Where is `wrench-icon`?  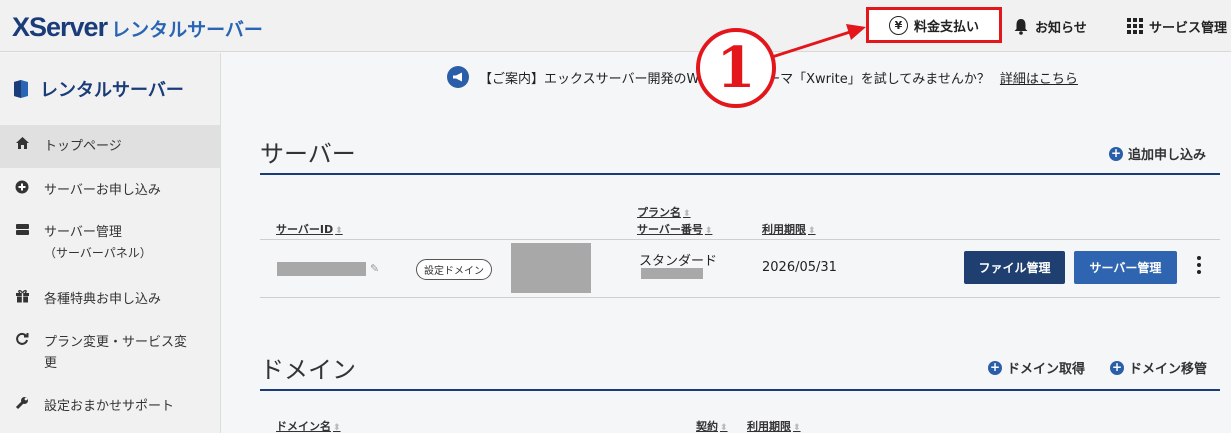 wrench-icon is located at coordinates (22, 405).